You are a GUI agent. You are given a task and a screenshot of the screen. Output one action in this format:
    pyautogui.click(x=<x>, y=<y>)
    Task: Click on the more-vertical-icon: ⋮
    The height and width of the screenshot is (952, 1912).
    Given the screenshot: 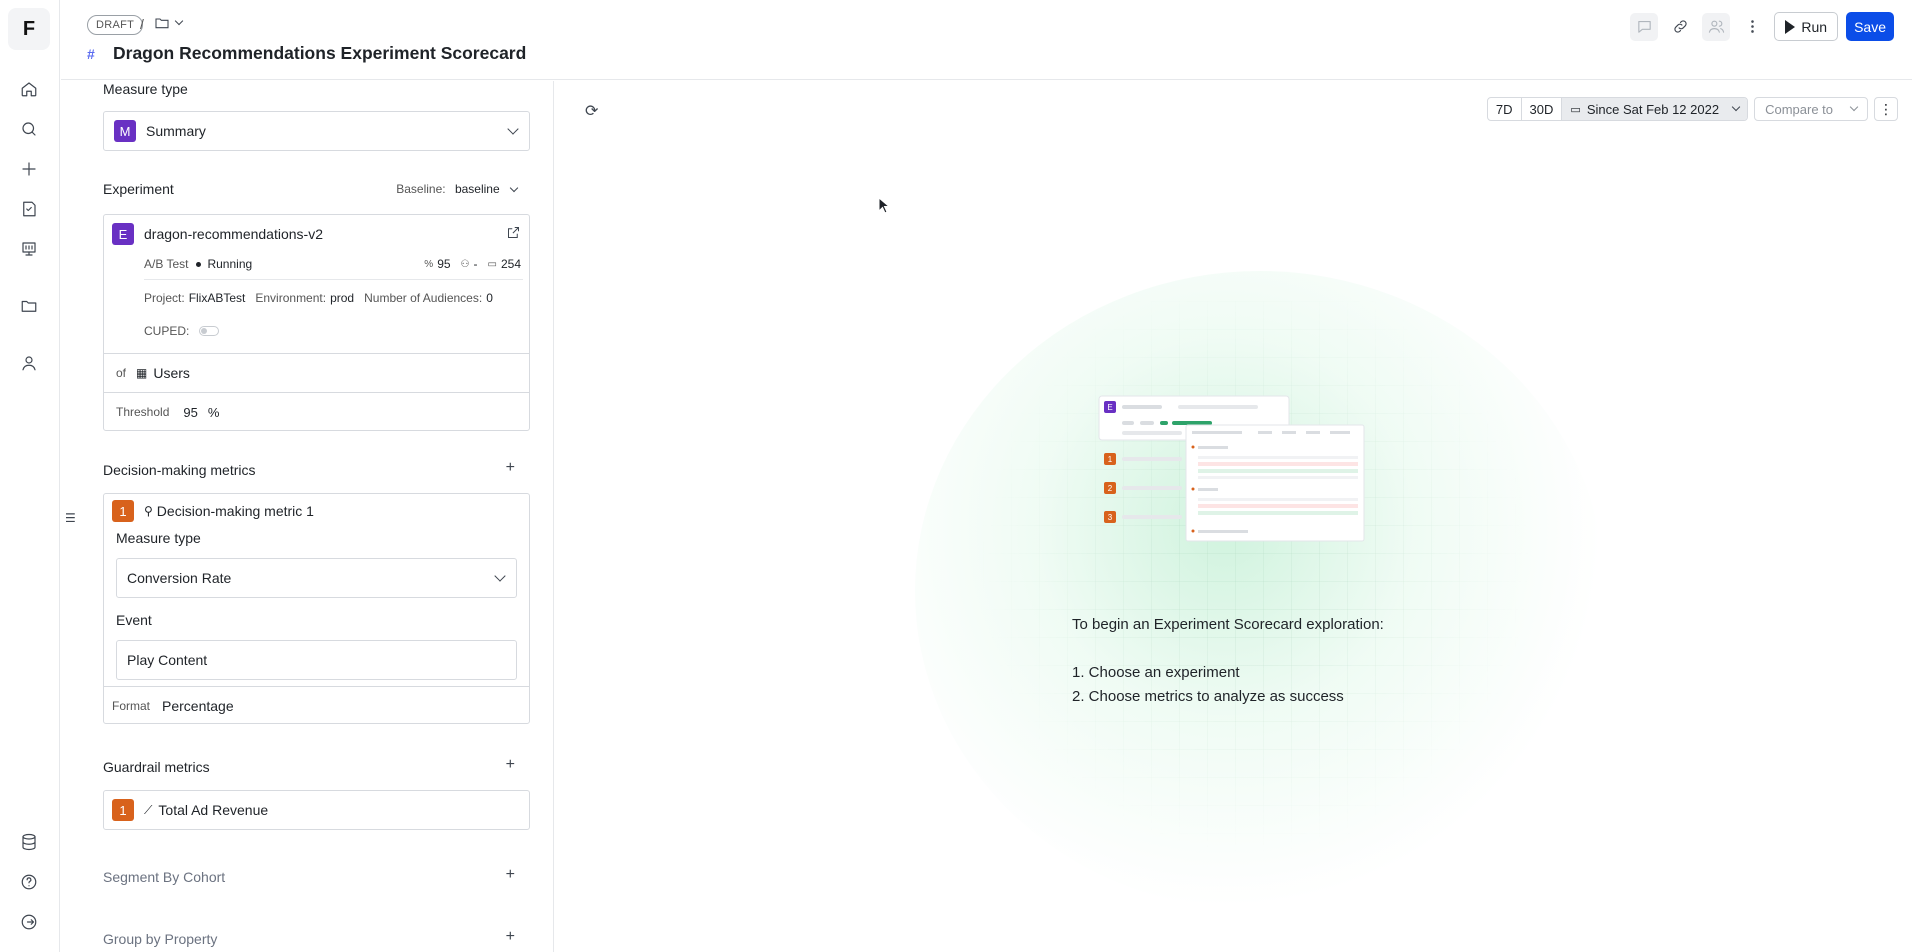 What is the action you would take?
    pyautogui.click(x=1886, y=109)
    